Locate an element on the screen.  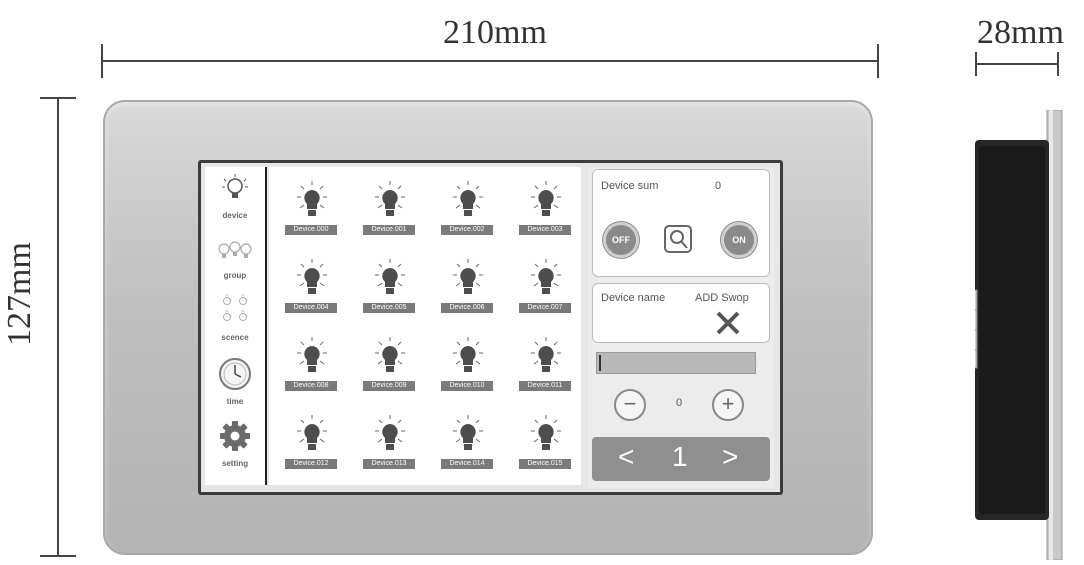
pager: < 1 > is located at coordinates (681, 459).